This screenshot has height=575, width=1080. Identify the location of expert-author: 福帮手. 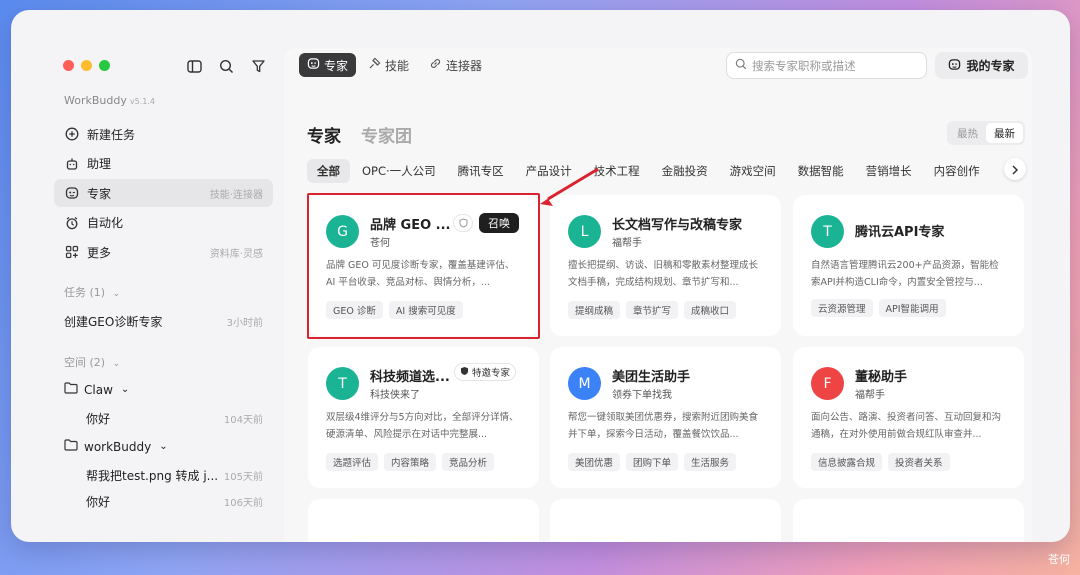
(627, 243).